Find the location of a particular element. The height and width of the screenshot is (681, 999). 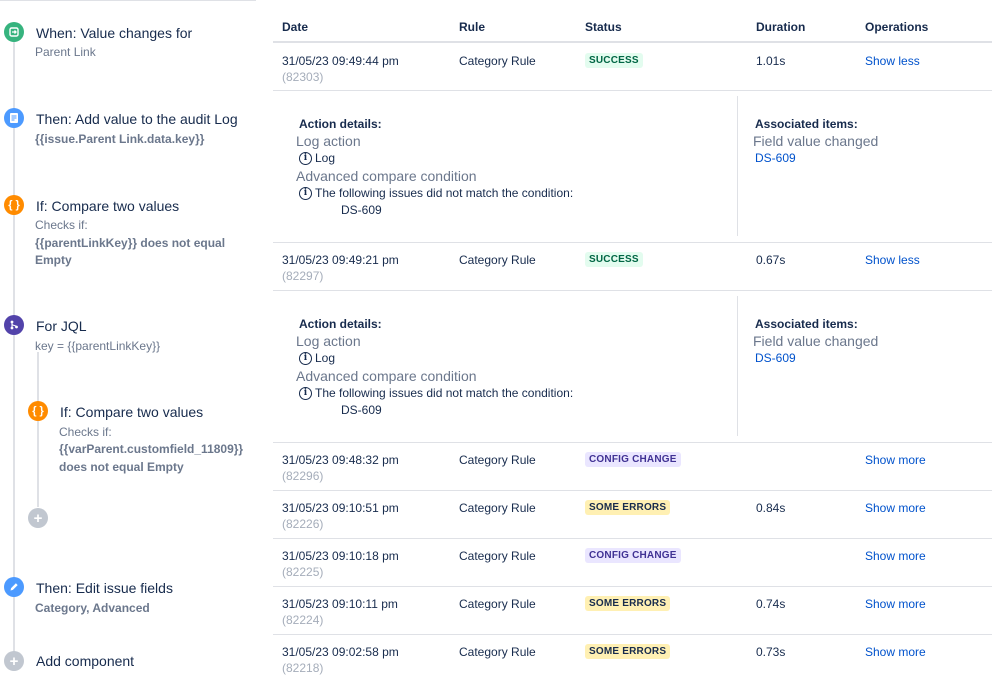

branch-title: For JQL is located at coordinates (61, 326).